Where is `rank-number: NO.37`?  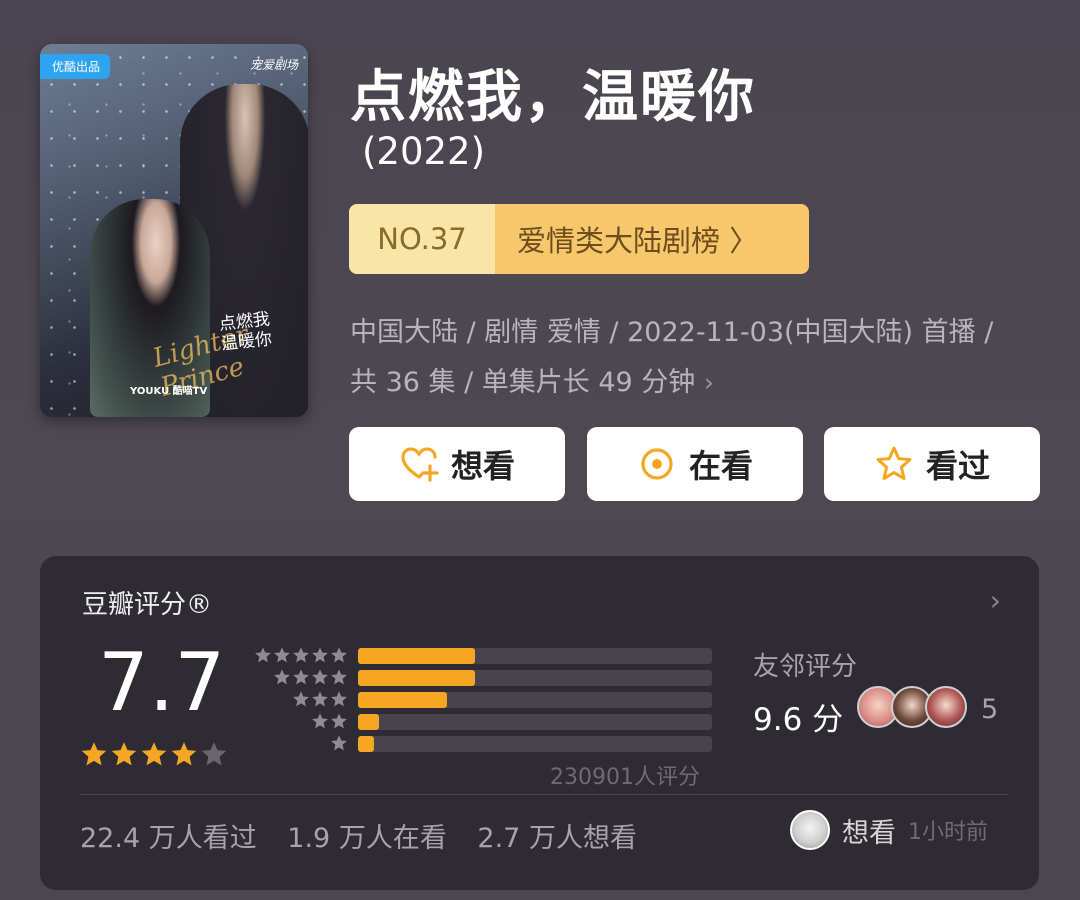 rank-number: NO.37 is located at coordinates (422, 239).